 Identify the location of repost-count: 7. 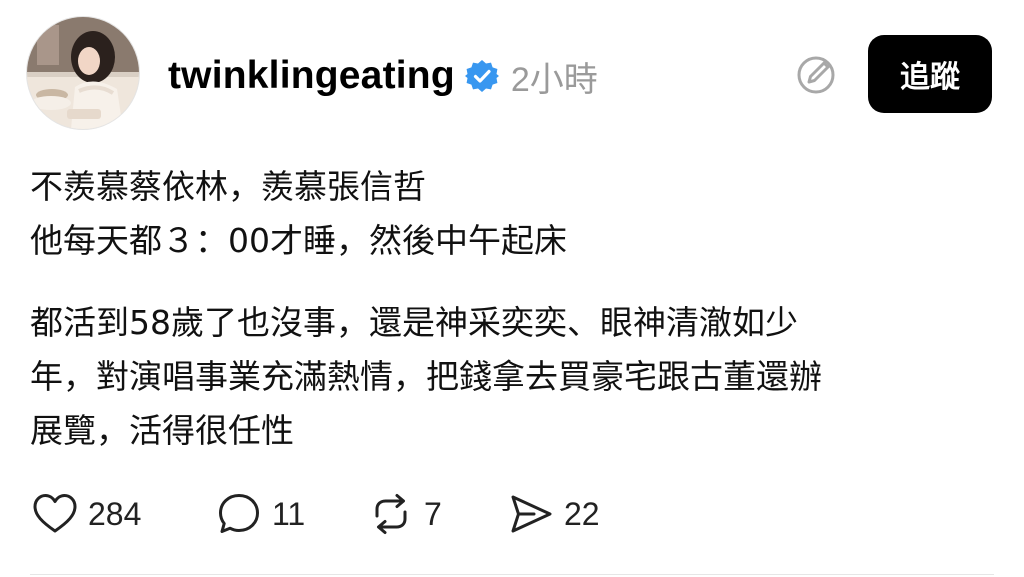
(433, 513).